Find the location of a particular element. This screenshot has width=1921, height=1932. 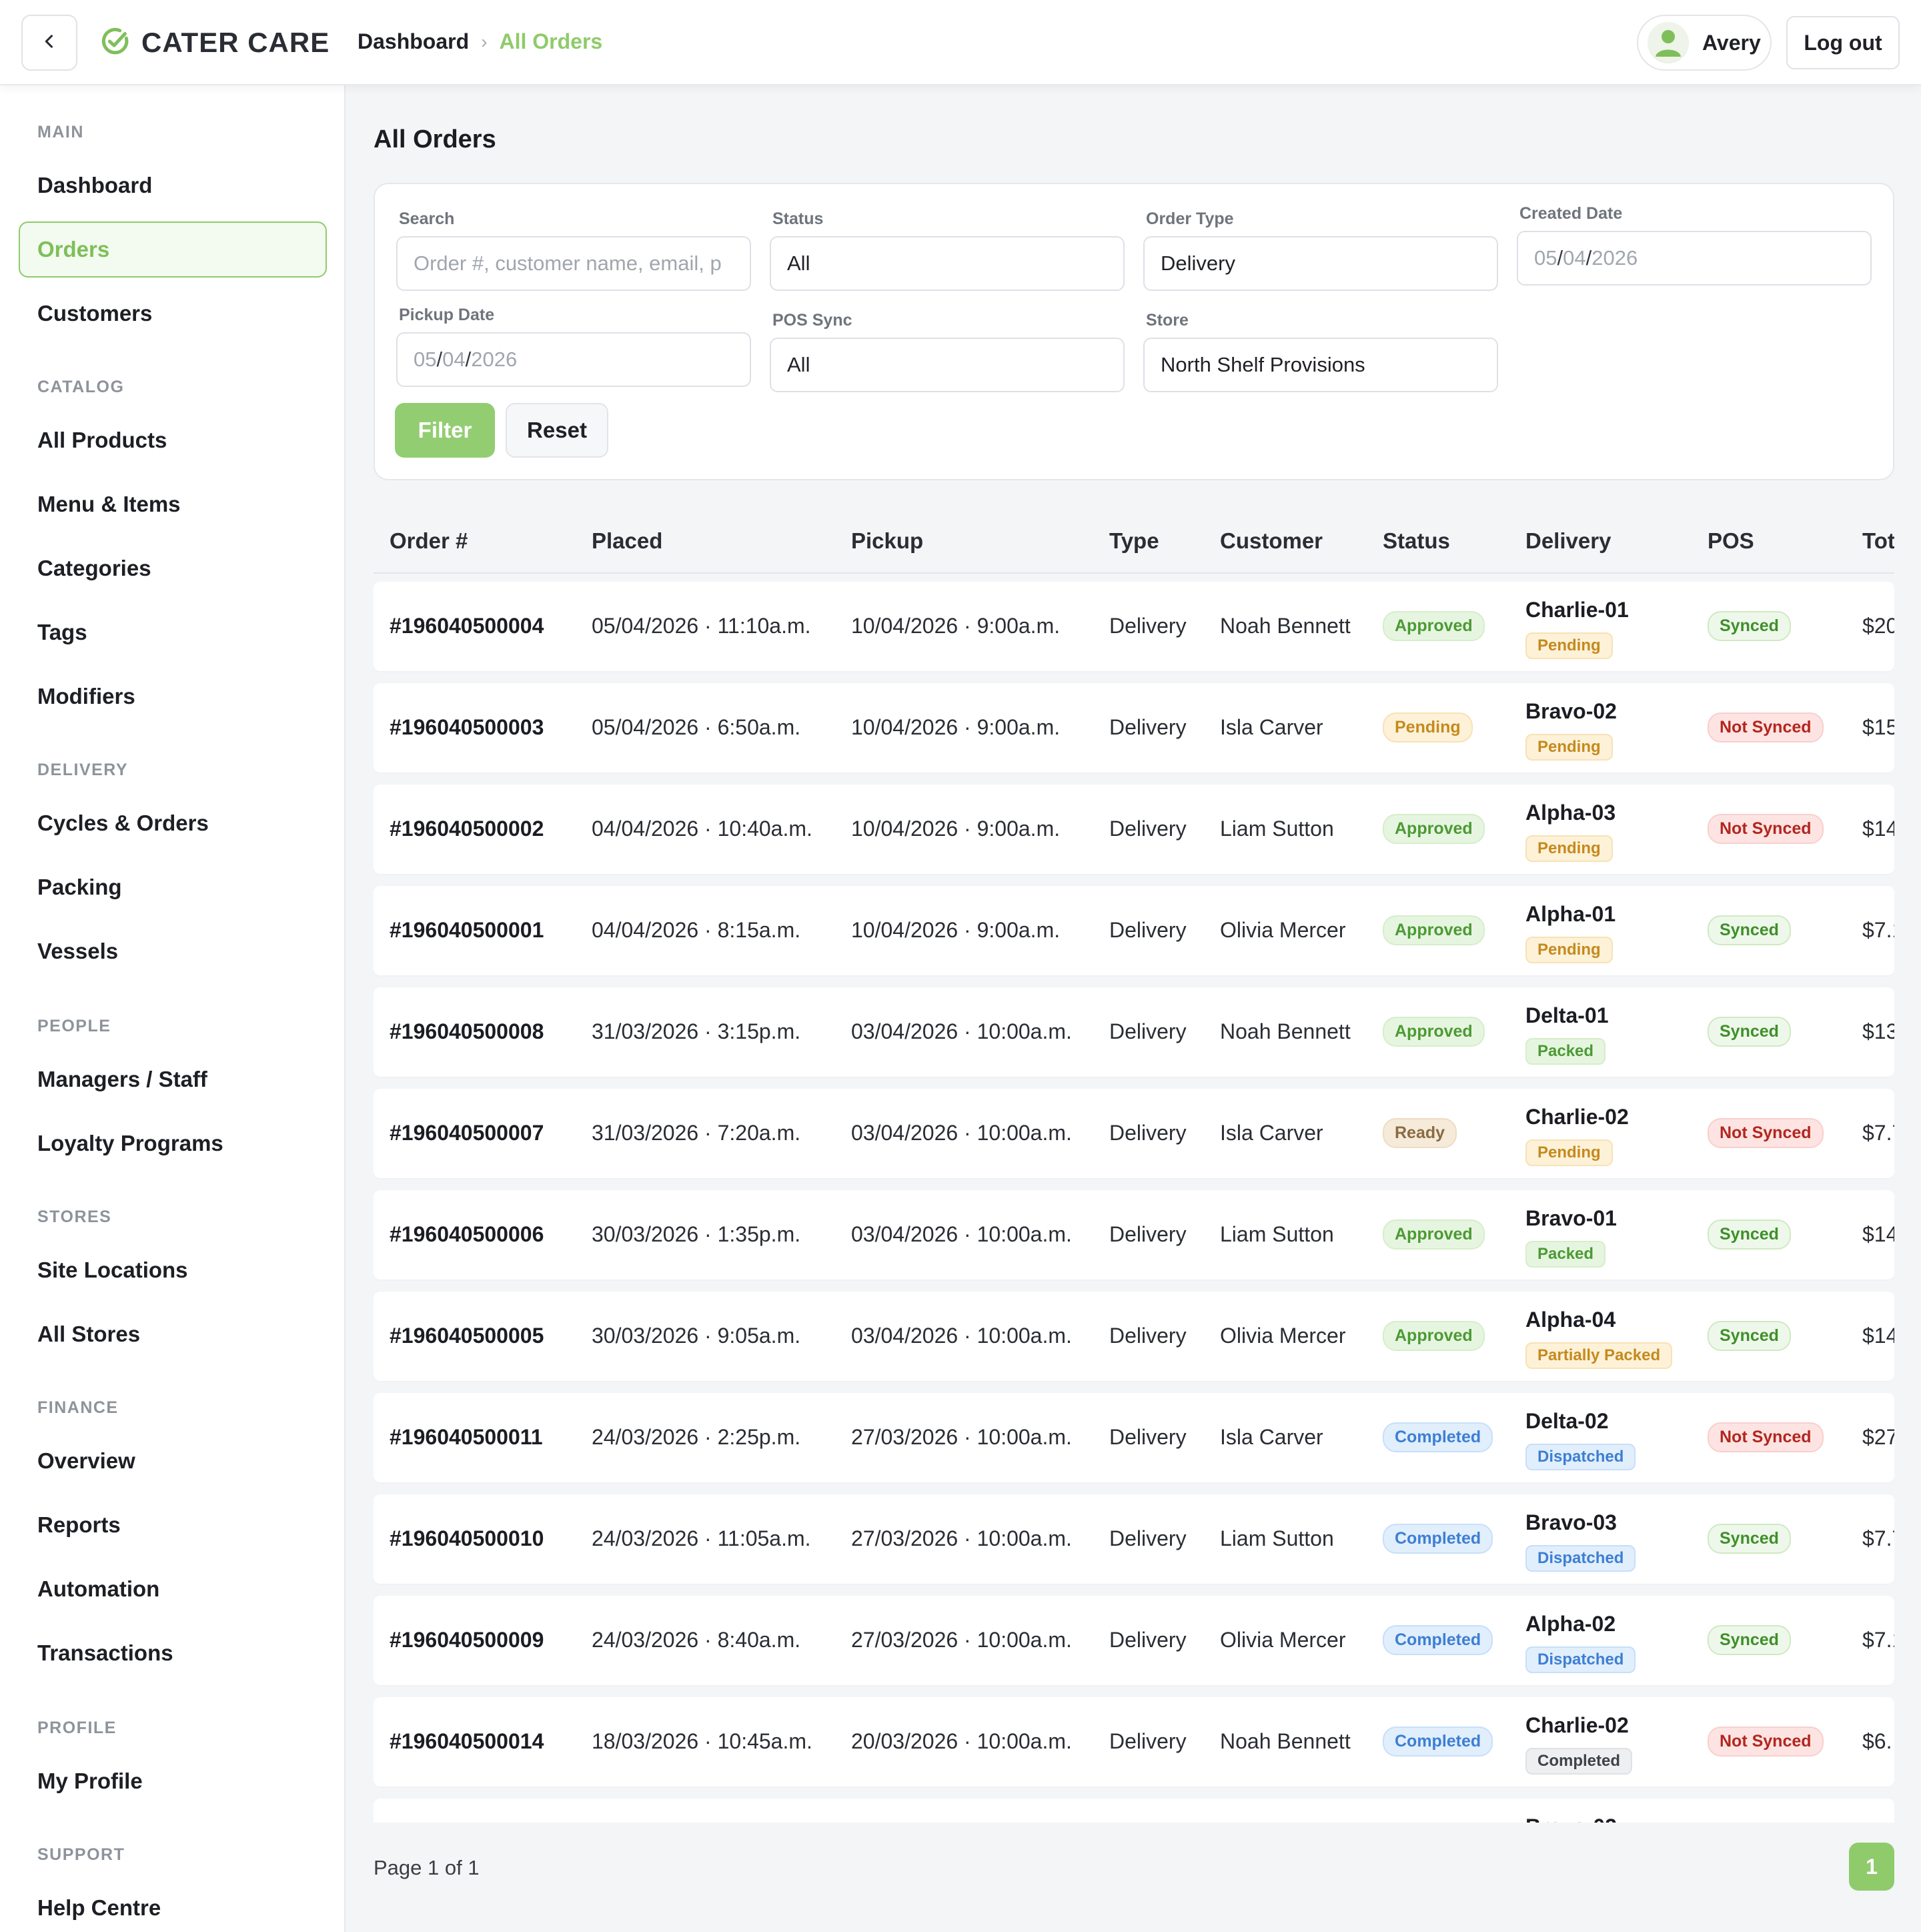

sidebar-item-transactions: Transactions is located at coordinates (173, 1653).